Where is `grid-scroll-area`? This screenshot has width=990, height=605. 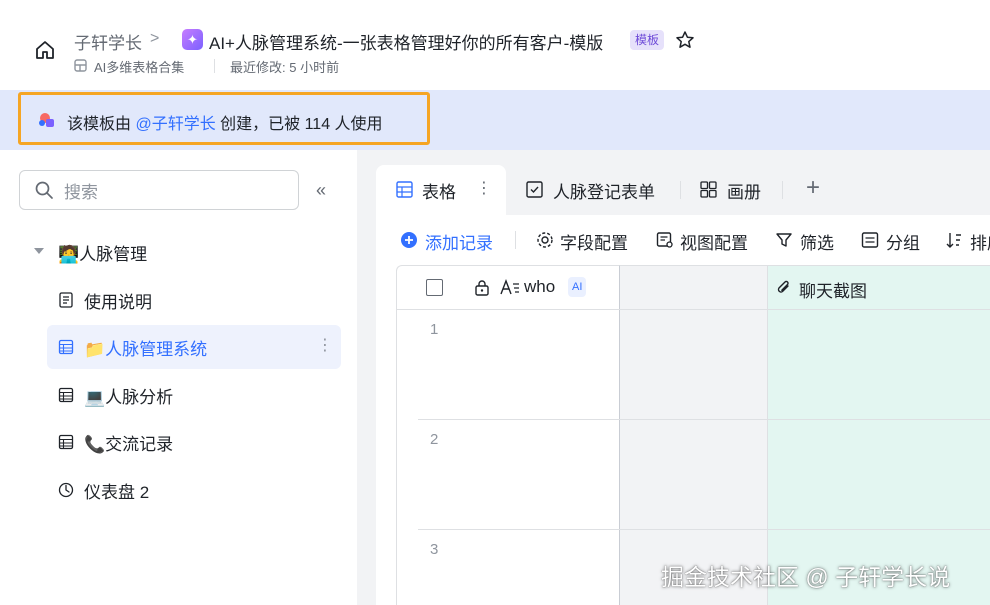
grid-scroll-area is located at coordinates (693, 435).